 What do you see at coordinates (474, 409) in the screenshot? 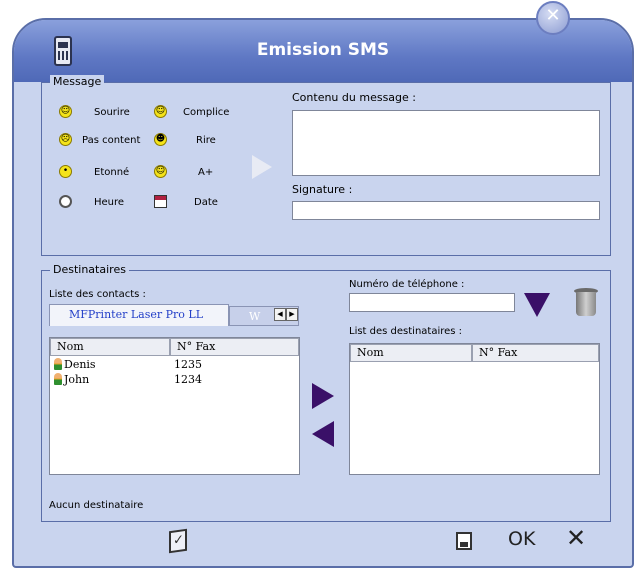
I see `recipients-list: Nom N° Fax` at bounding box center [474, 409].